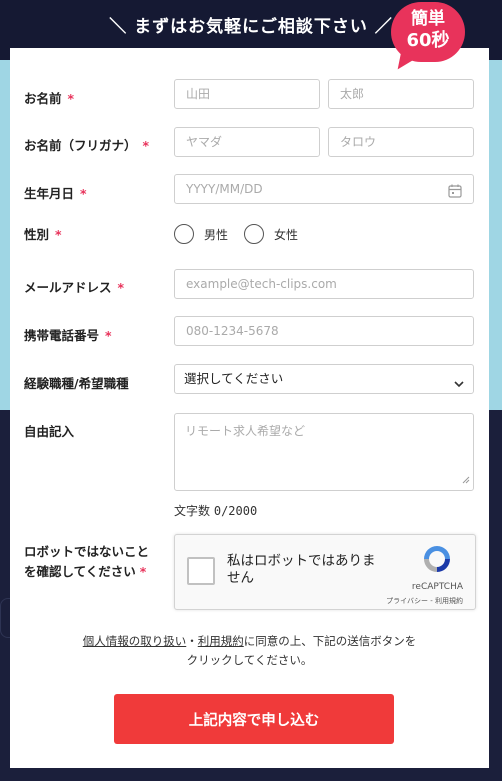 The width and height of the screenshot is (502, 781). Describe the element at coordinates (254, 234) in the screenshot. I see `gender-radio-female` at that location.